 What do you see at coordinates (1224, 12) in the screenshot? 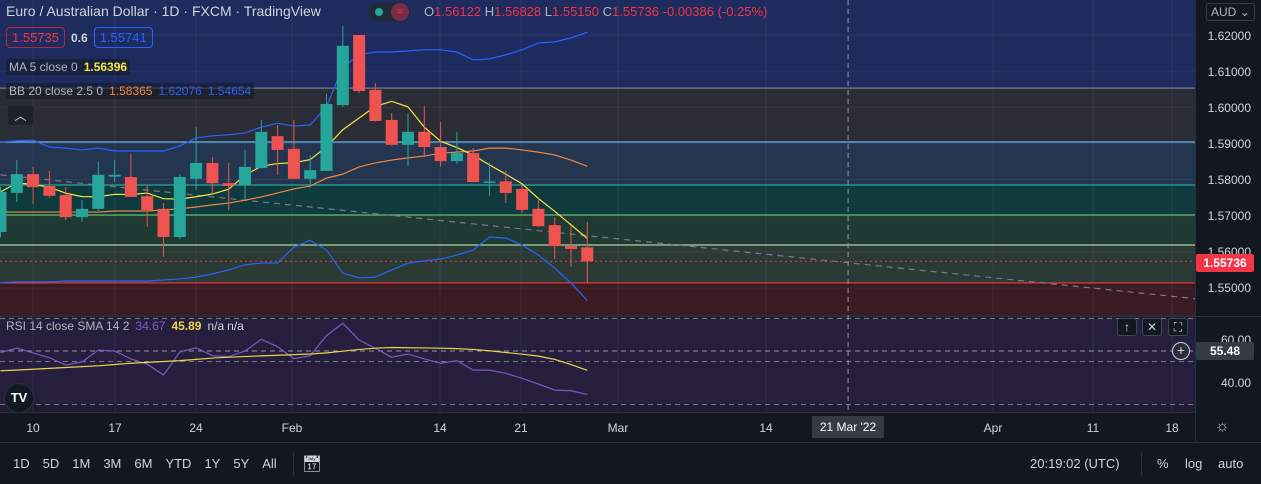
I see `currency-label: AUD` at bounding box center [1224, 12].